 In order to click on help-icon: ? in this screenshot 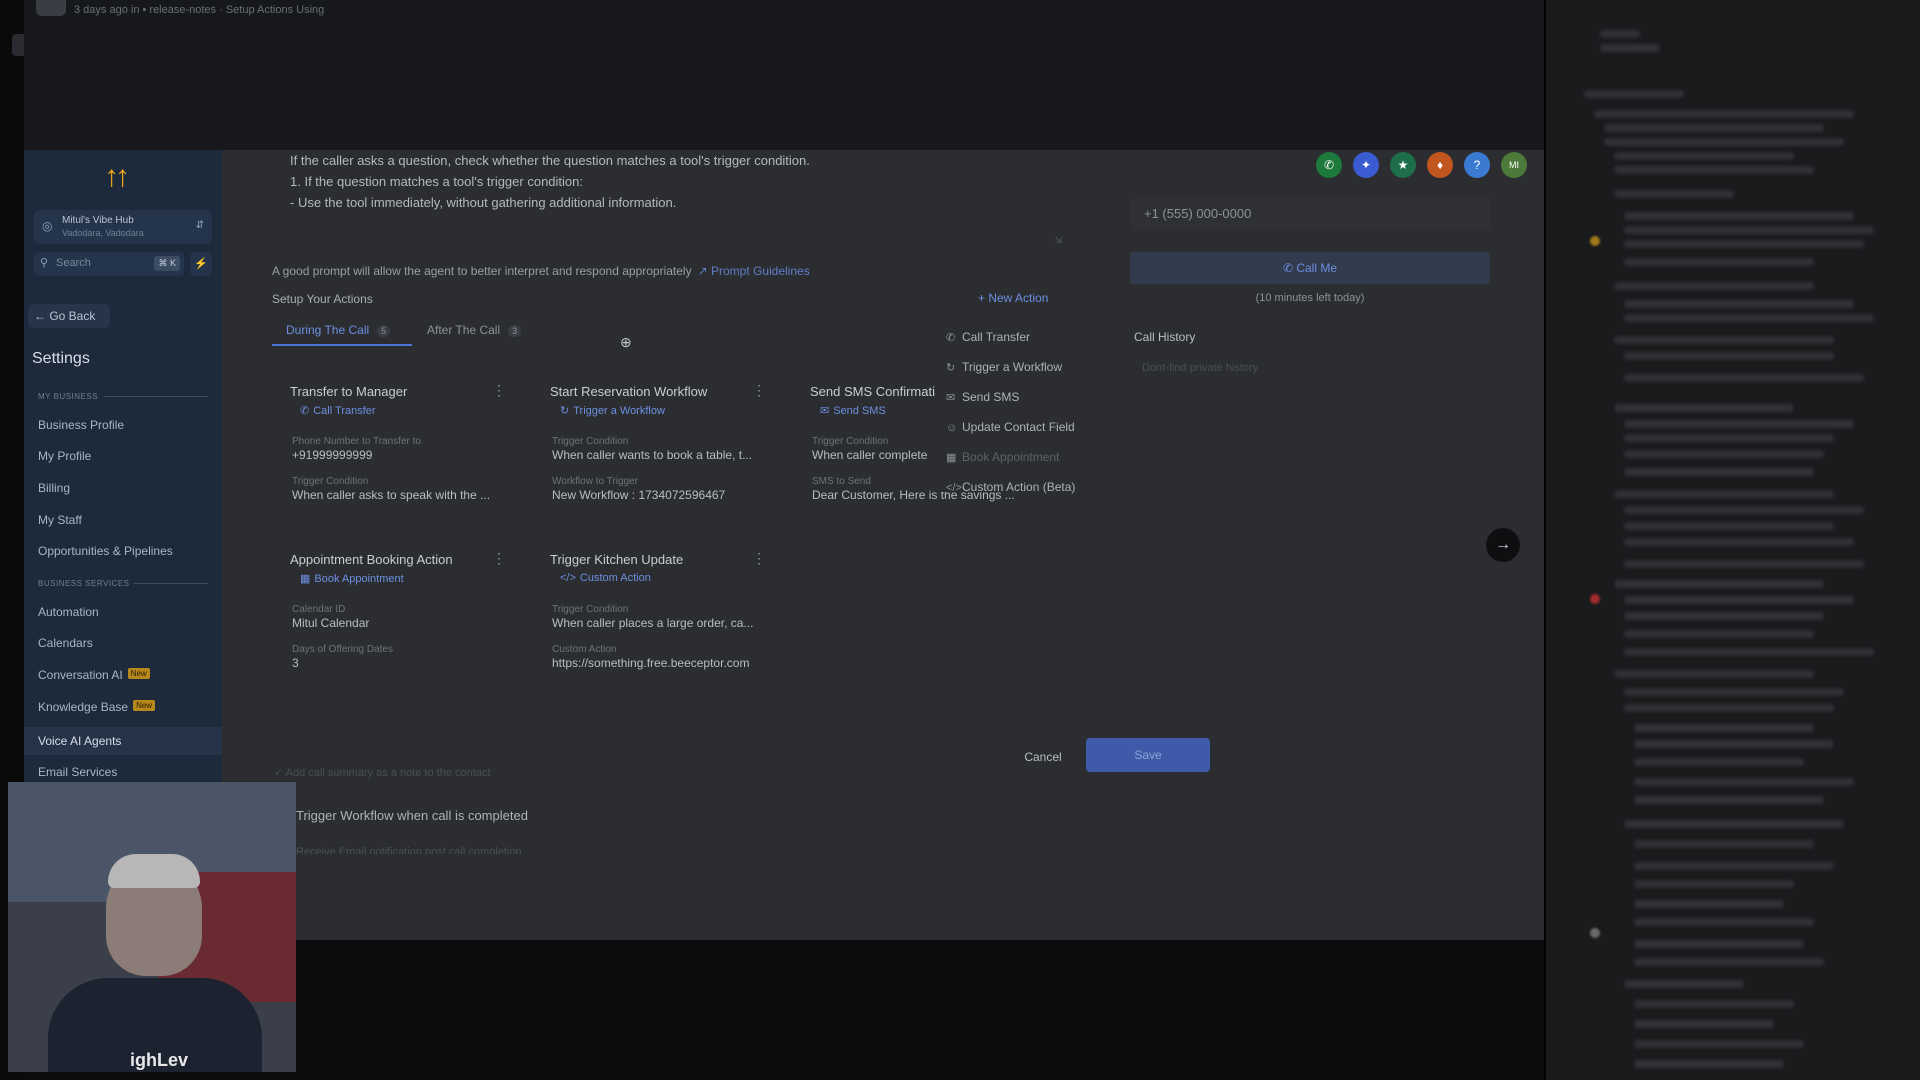, I will do `click(1477, 165)`.